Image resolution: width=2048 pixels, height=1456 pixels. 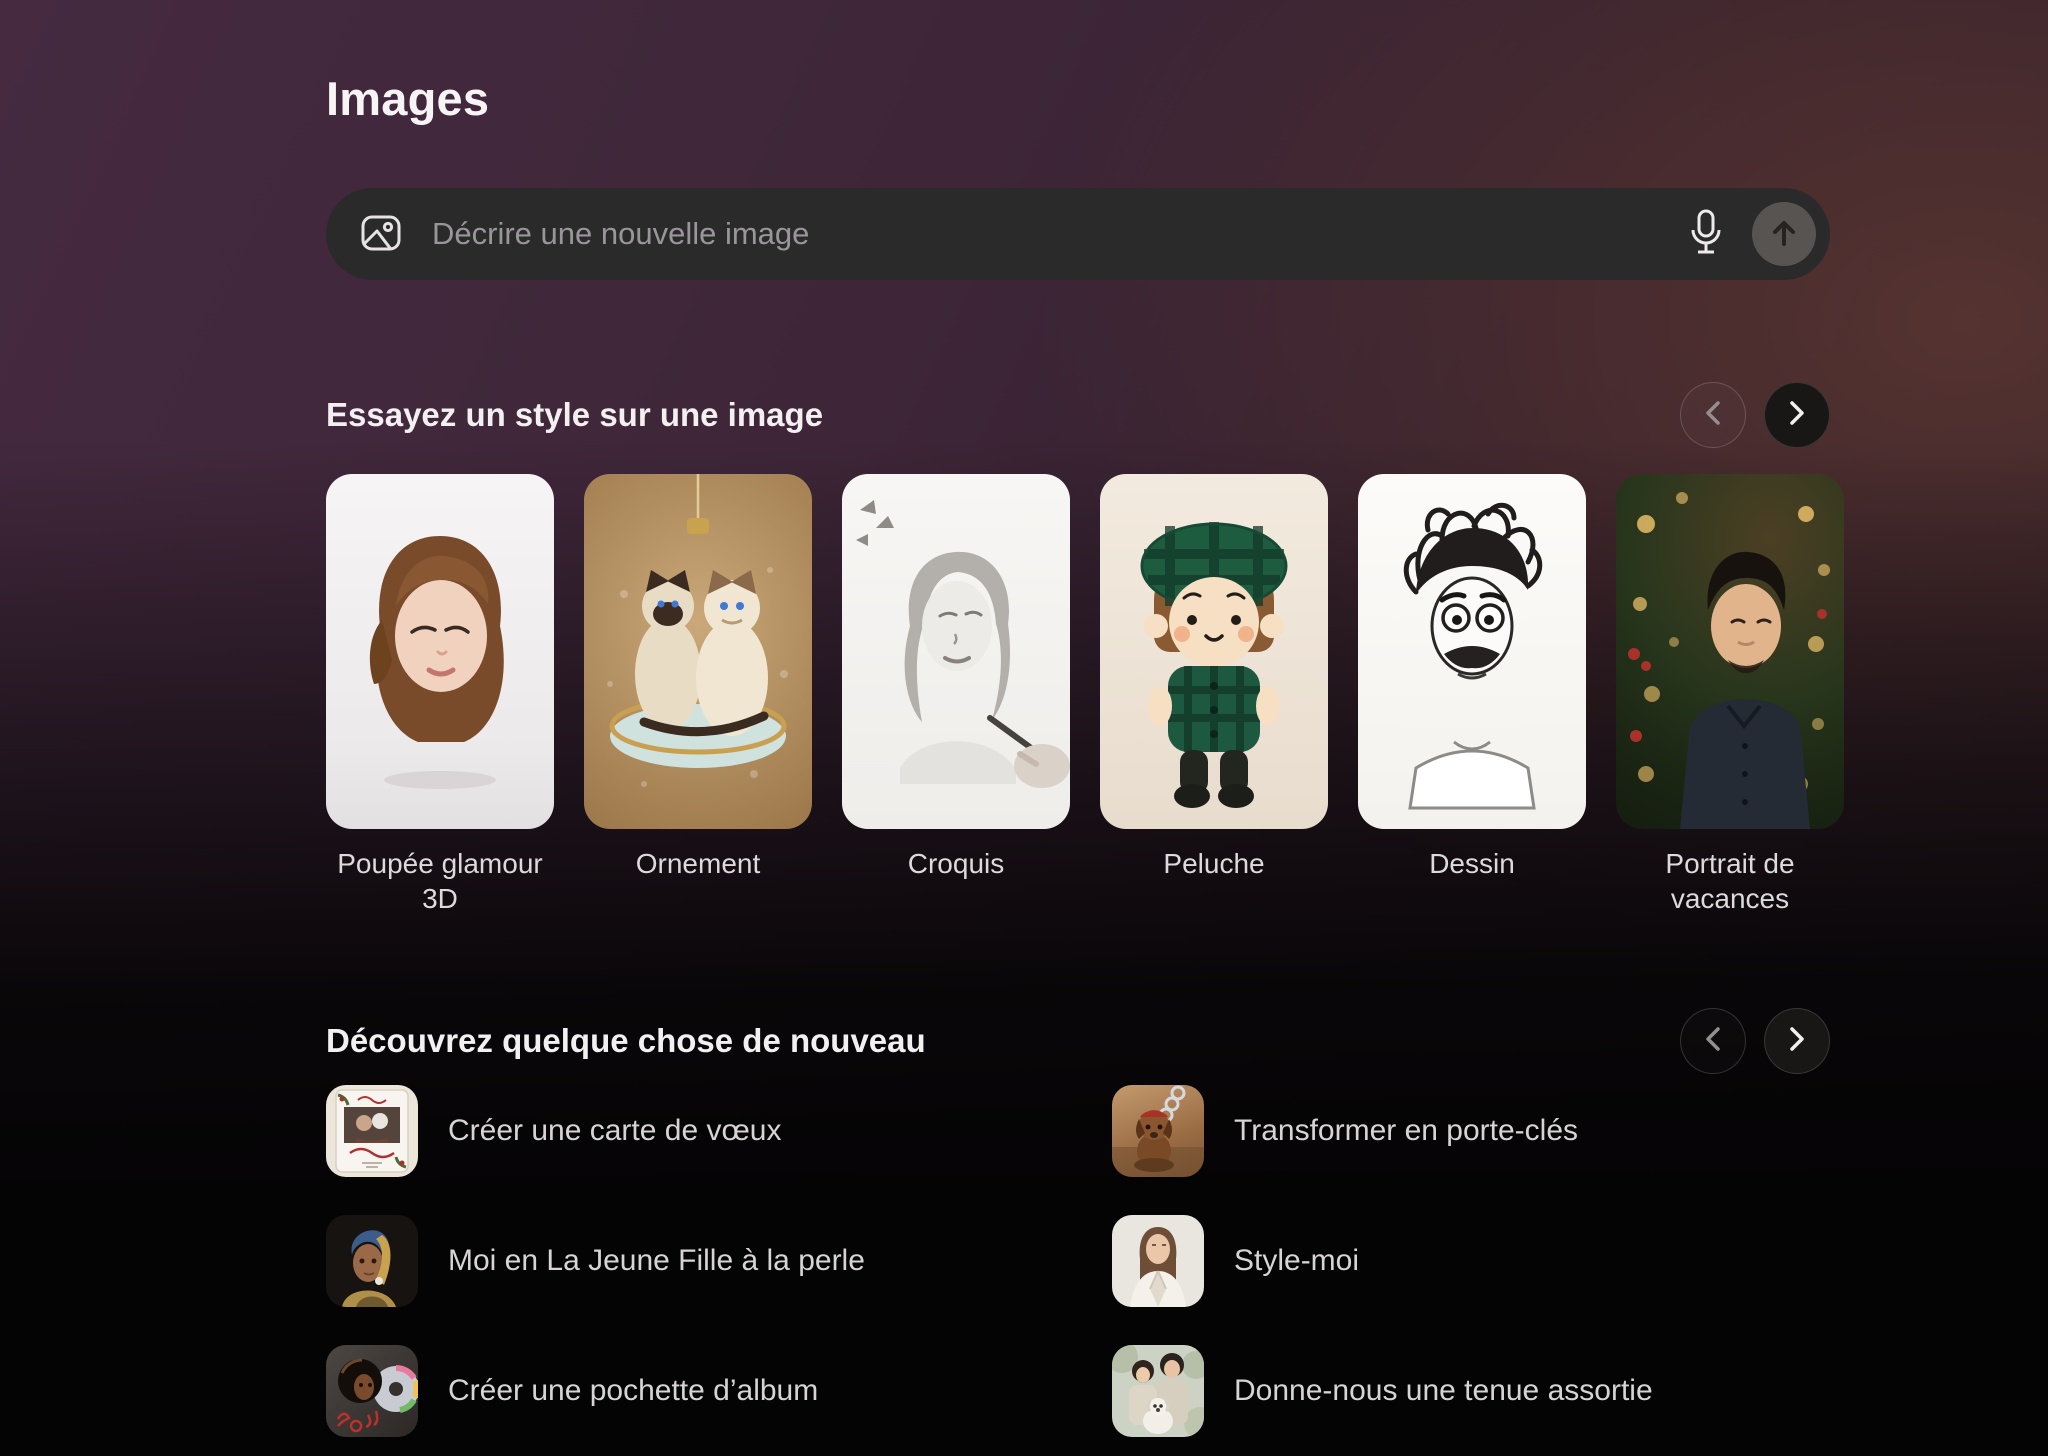 I want to click on styles-prev-button, so click(x=1713, y=415).